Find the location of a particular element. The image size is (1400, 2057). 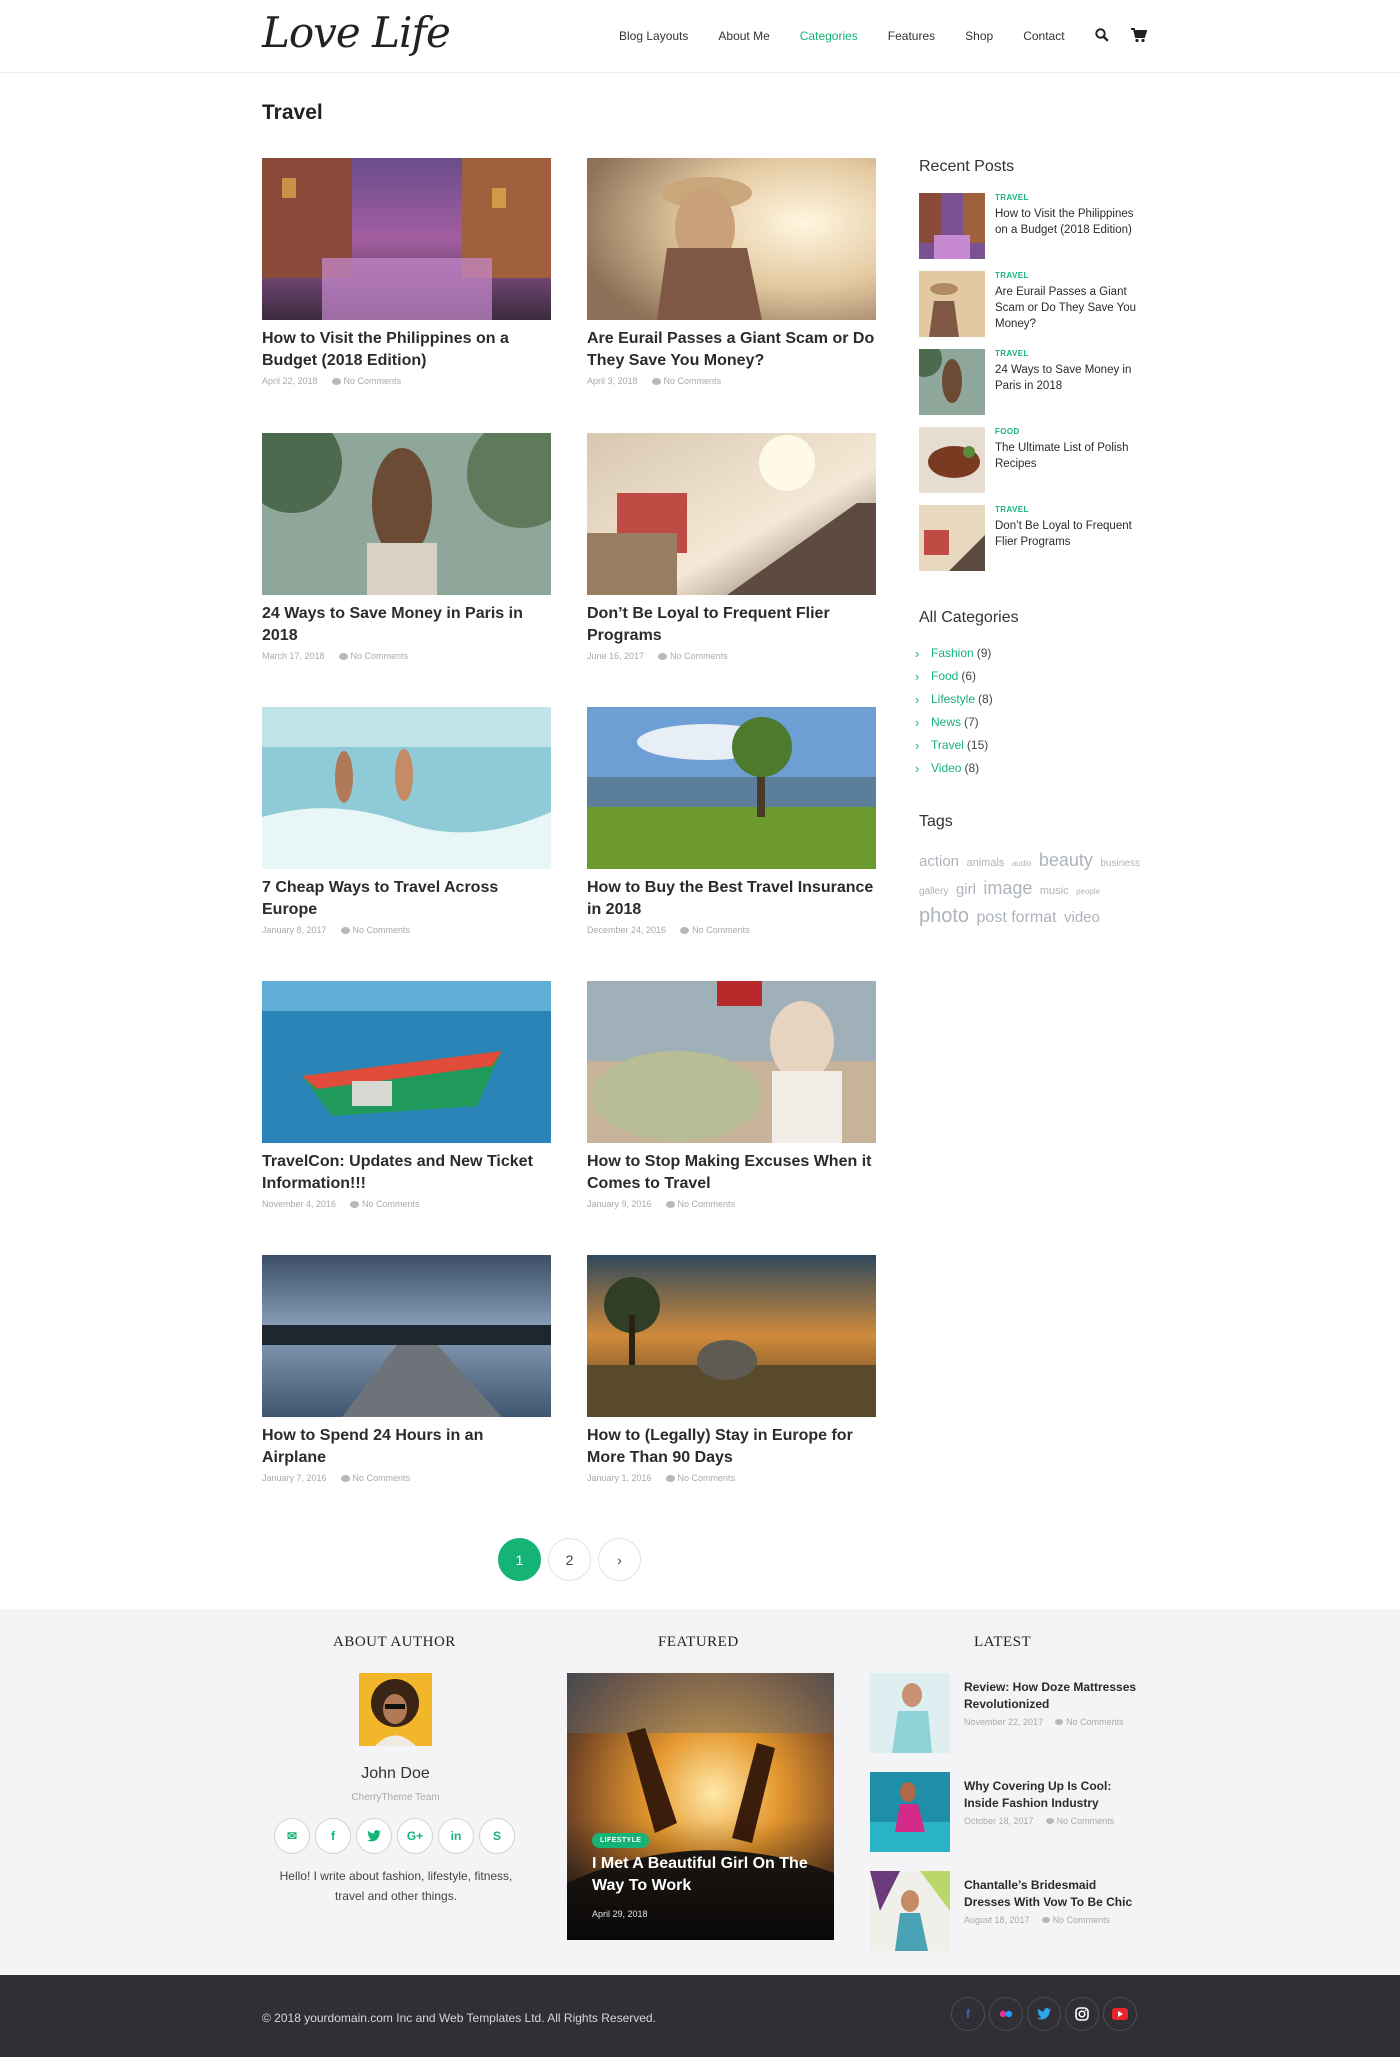

email-icon: ✉ is located at coordinates (292, 1836).